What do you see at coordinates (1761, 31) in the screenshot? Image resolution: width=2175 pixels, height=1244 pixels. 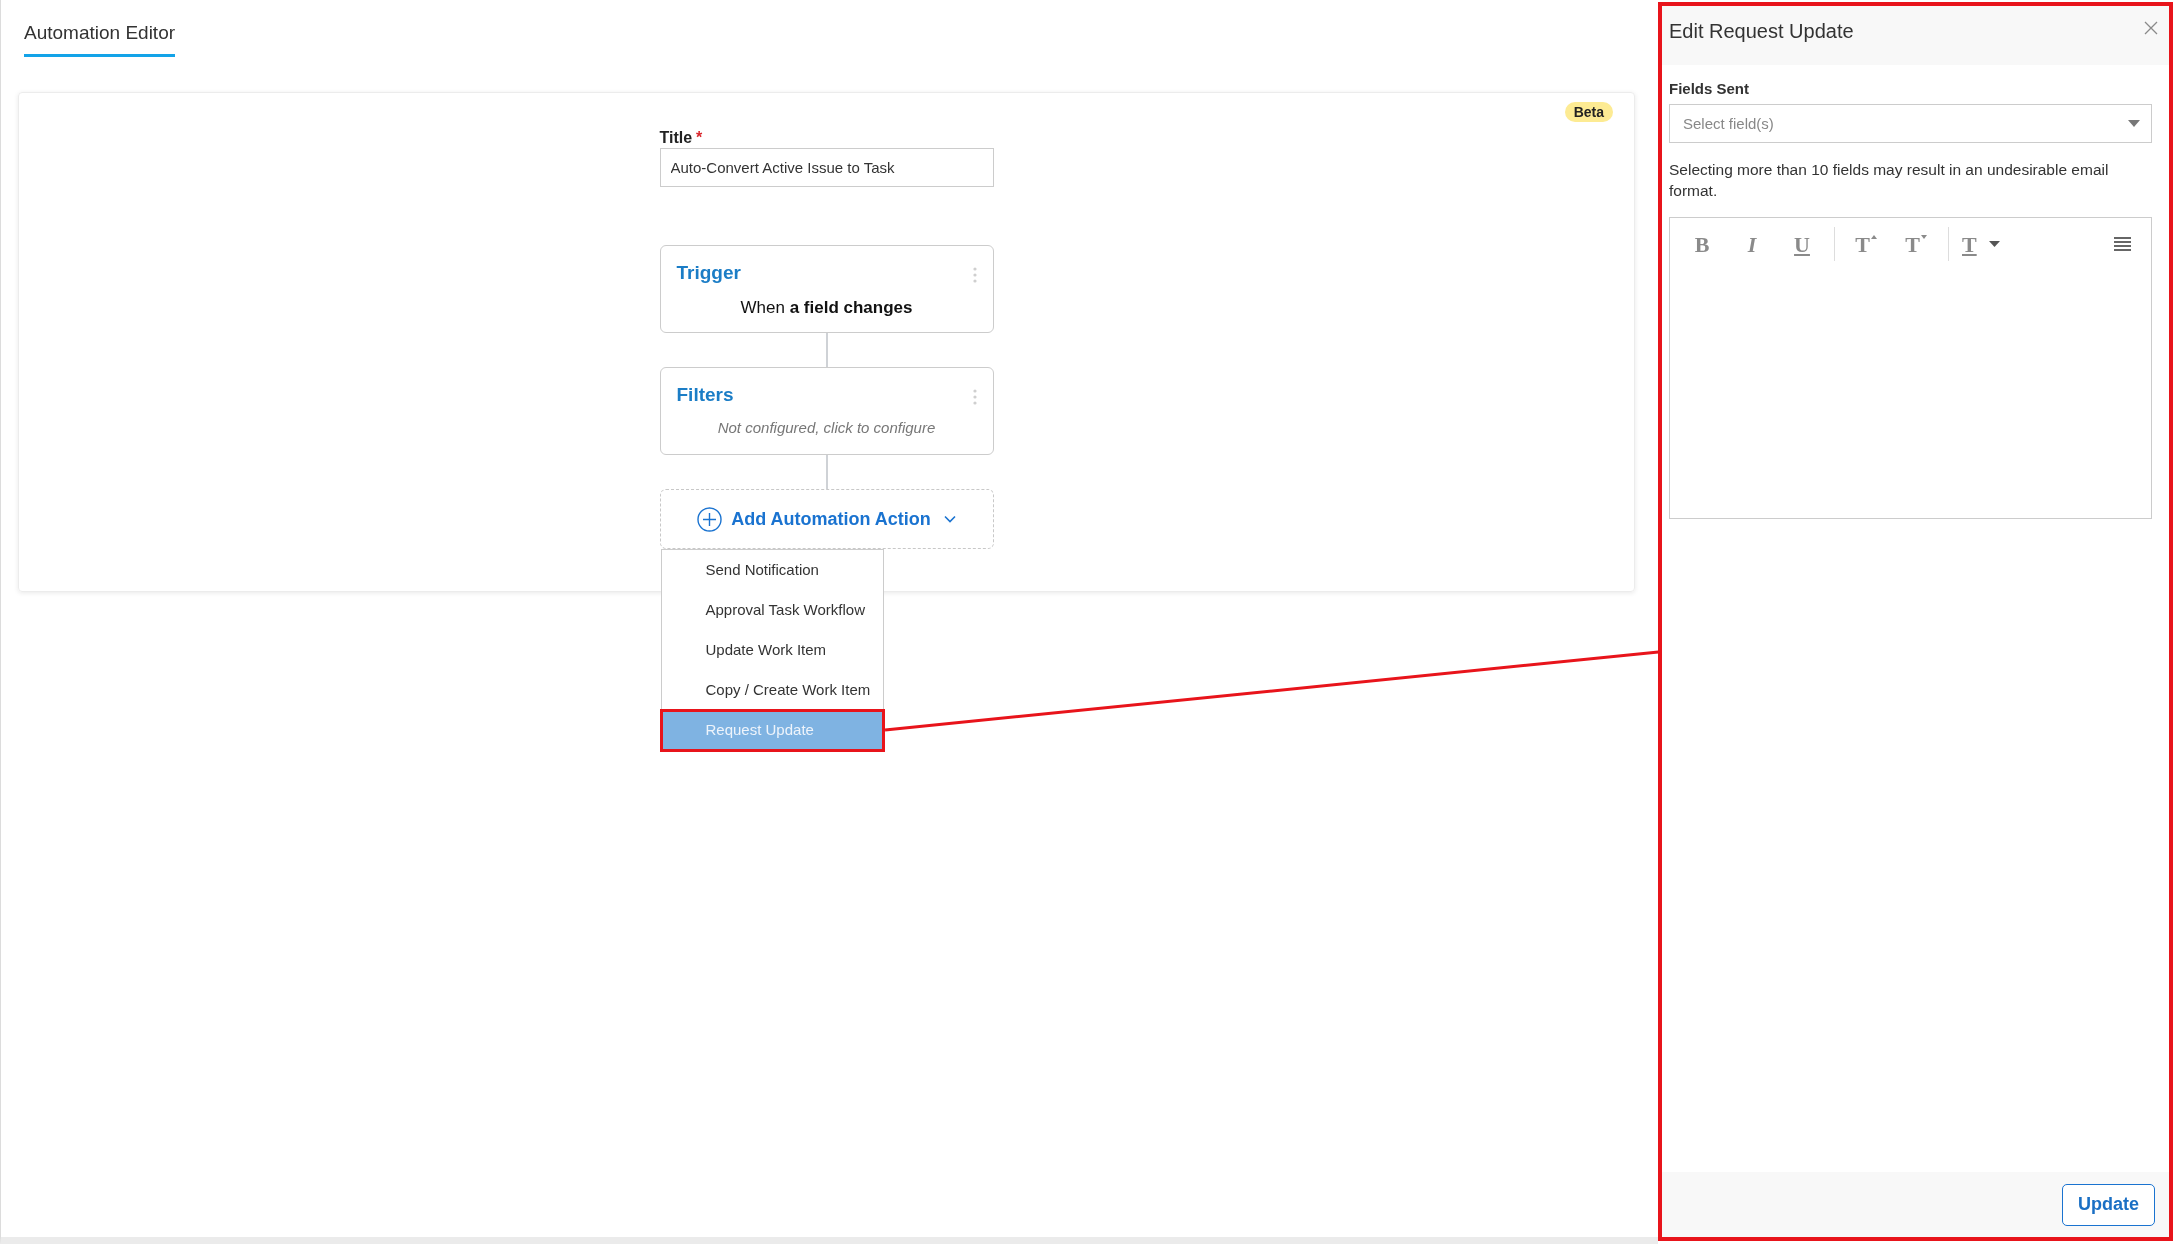 I see `panel-title: Edit Request Update` at bounding box center [1761, 31].